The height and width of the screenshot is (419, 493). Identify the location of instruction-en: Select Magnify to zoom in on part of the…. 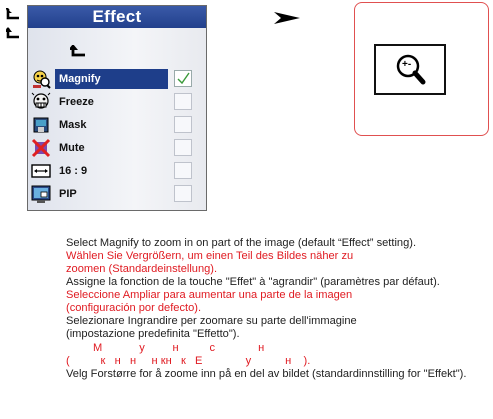
(241, 243).